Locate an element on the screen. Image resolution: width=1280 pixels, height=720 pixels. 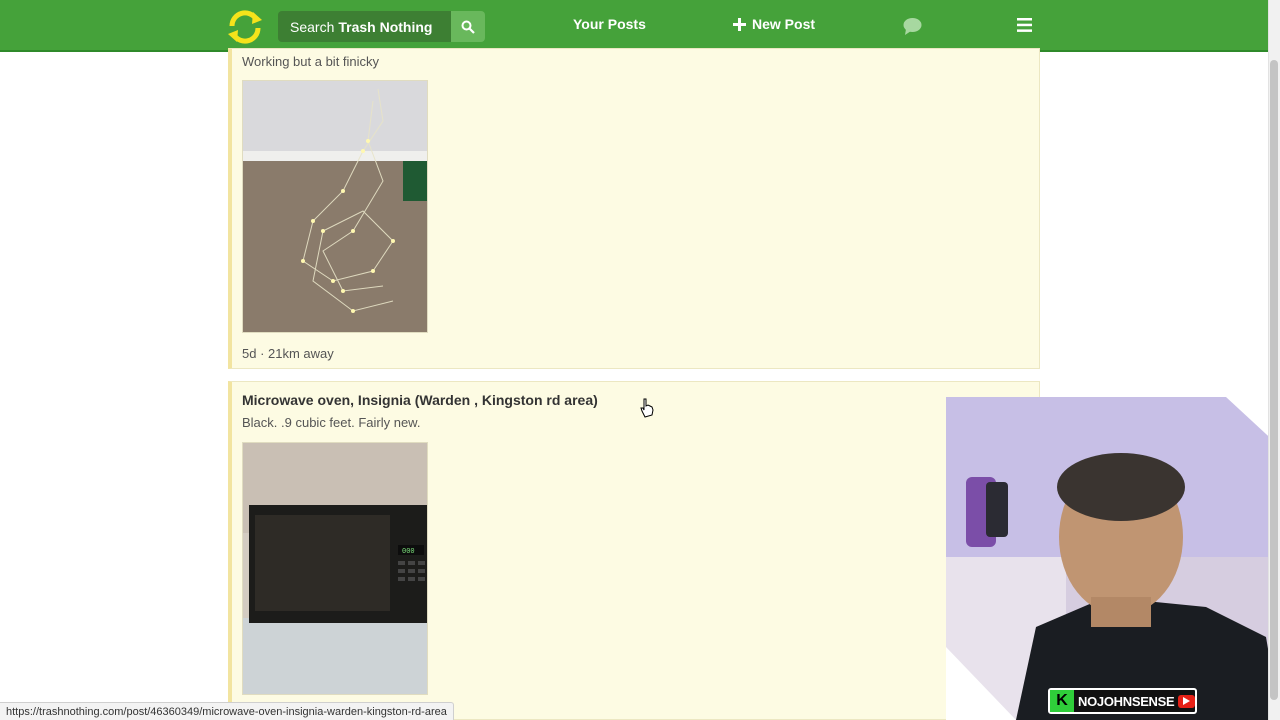
your-posts-link: Your Posts is located at coordinates (609, 24).